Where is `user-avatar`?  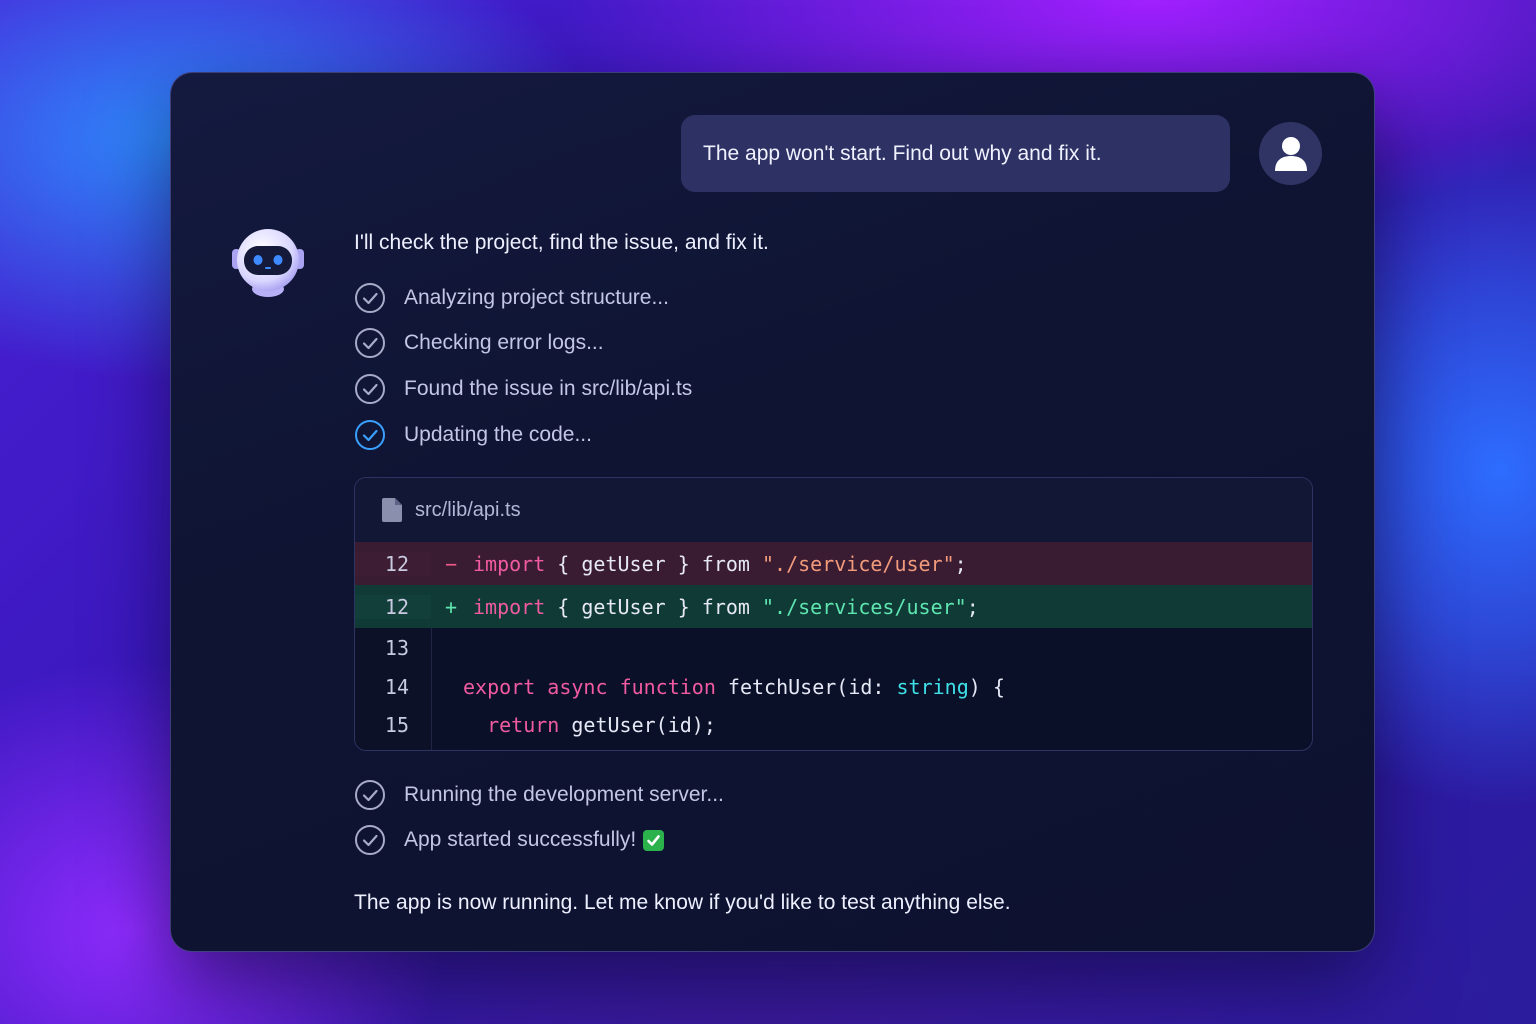 user-avatar is located at coordinates (1290, 153).